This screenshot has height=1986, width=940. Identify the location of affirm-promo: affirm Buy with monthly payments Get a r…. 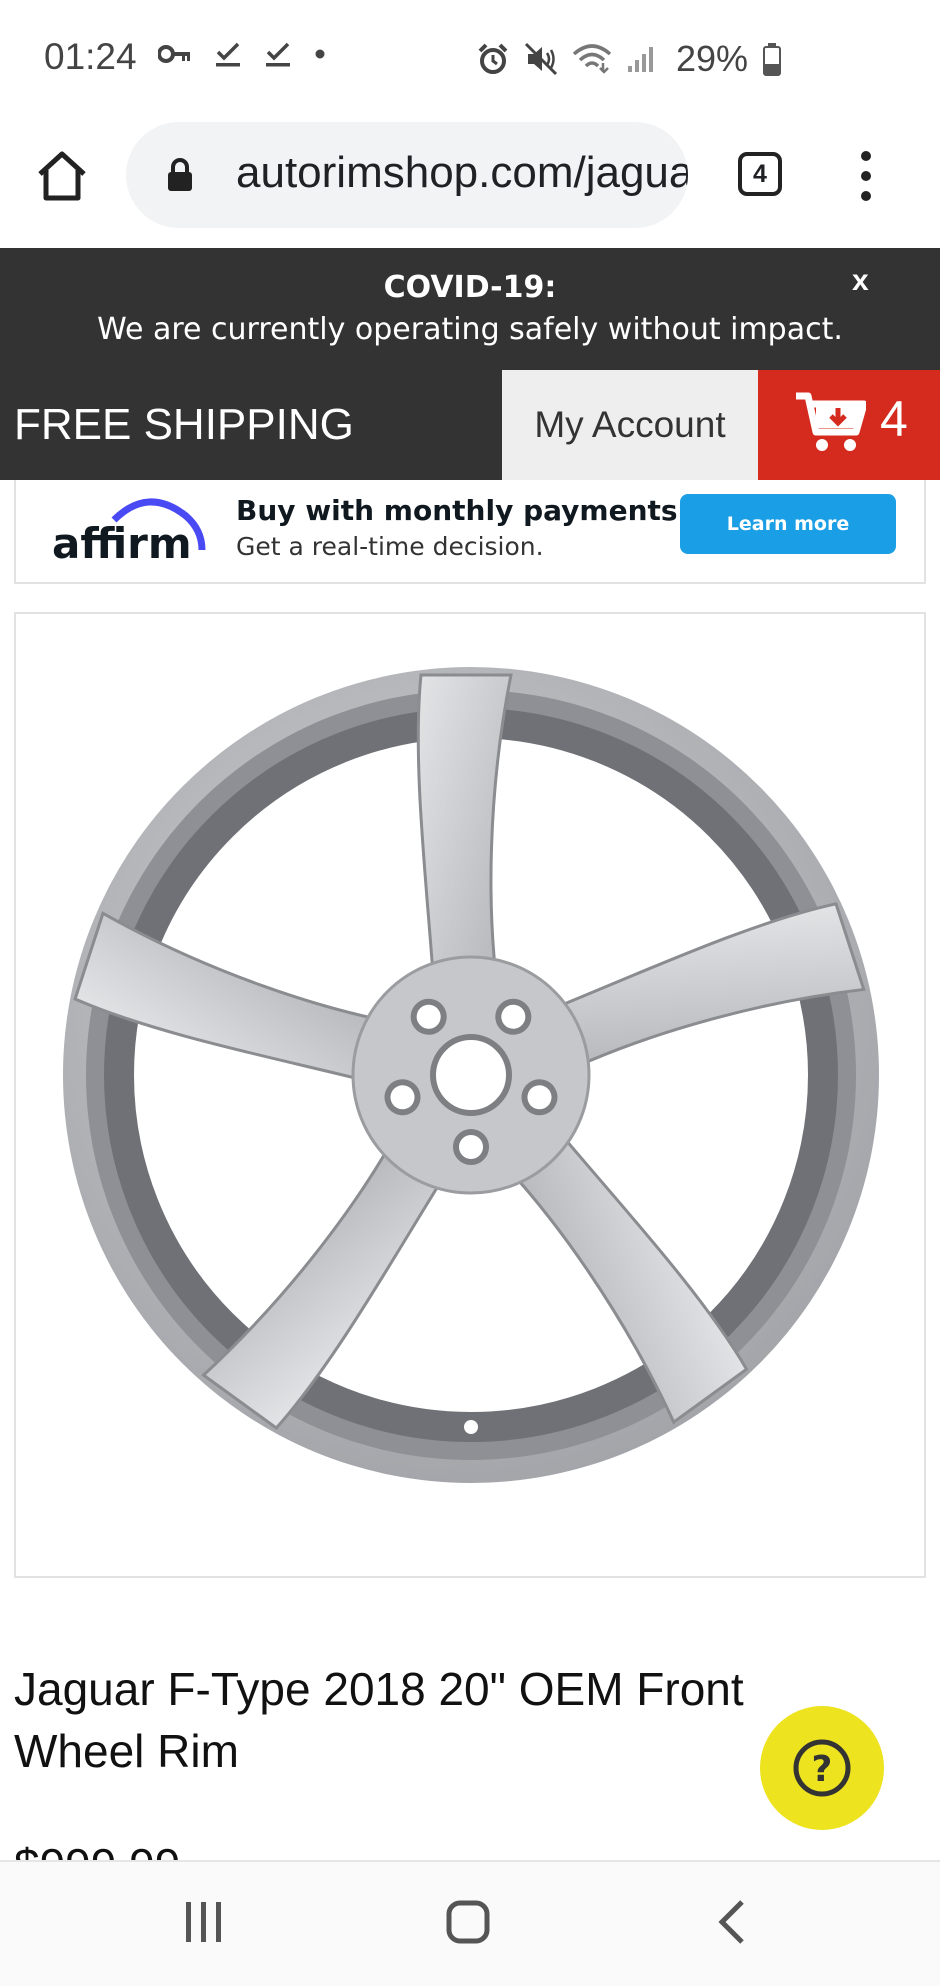
(470, 532).